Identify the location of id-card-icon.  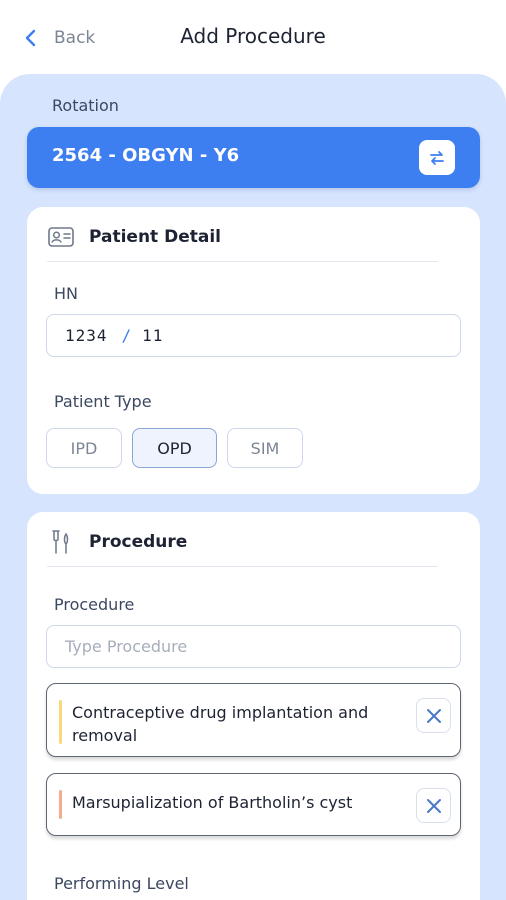
(61, 237).